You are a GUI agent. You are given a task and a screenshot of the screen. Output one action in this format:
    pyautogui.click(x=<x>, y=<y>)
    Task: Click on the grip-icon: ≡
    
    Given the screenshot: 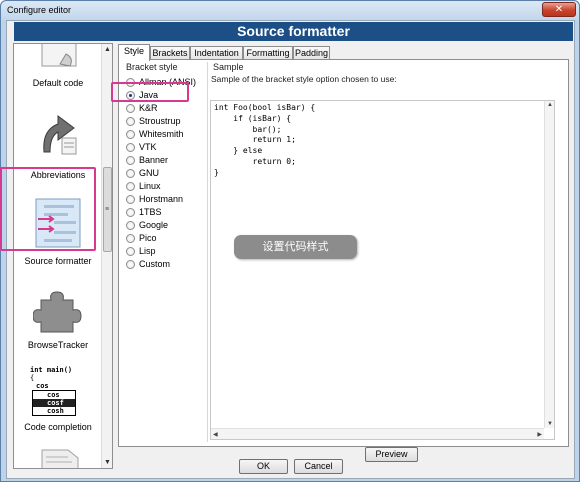 What is the action you would take?
    pyautogui.click(x=107, y=209)
    